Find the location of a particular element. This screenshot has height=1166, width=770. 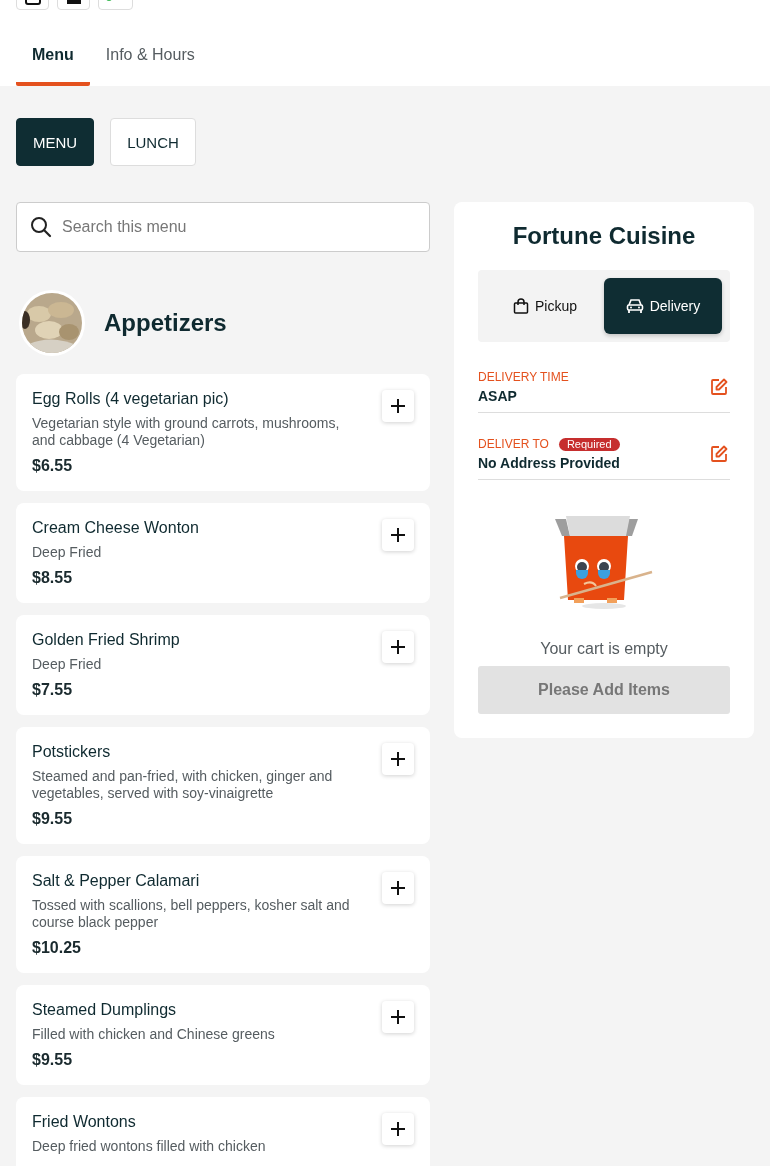

bag-icon is located at coordinates (521, 306).